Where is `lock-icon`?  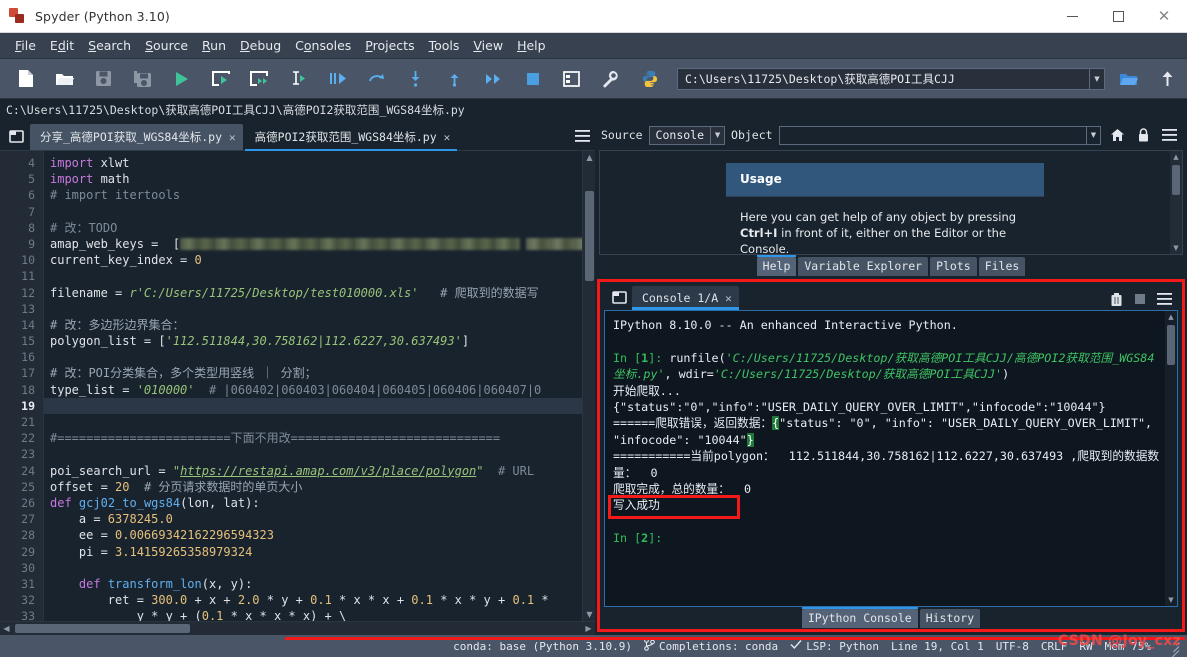
lock-icon is located at coordinates (1143, 135).